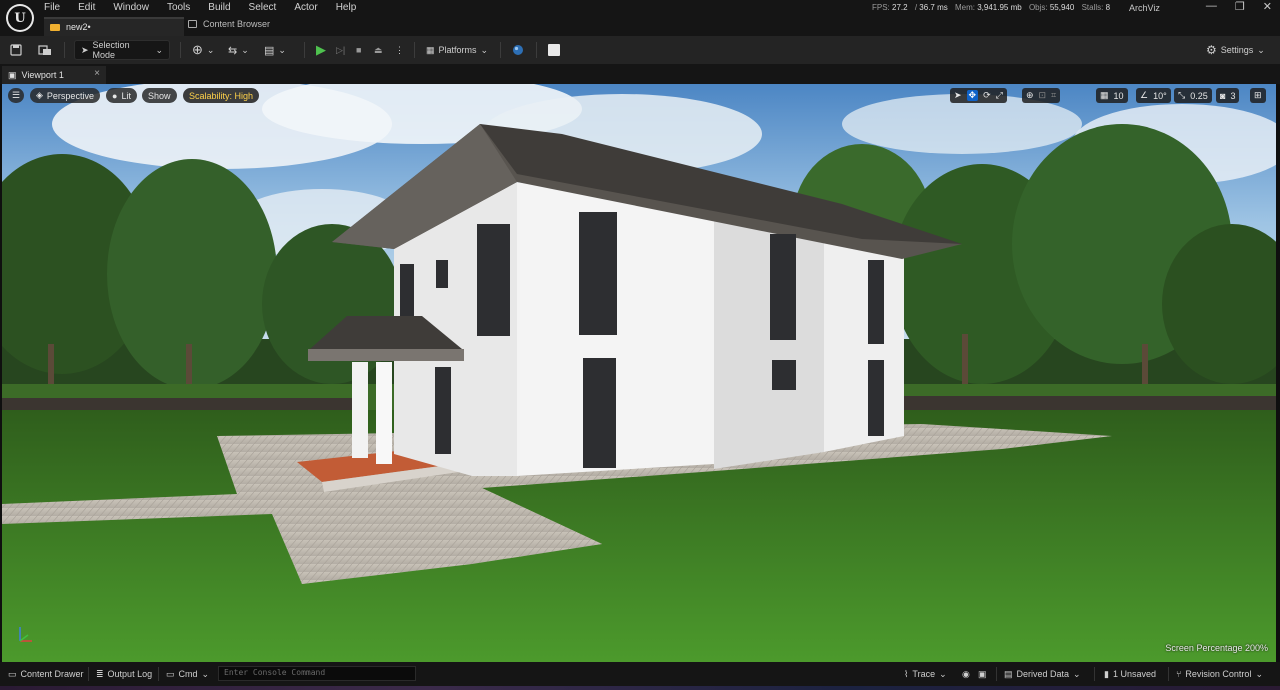  I want to click on selection-mode-dropdown: ➤ Selection Mode ⌄, so click(122, 50).